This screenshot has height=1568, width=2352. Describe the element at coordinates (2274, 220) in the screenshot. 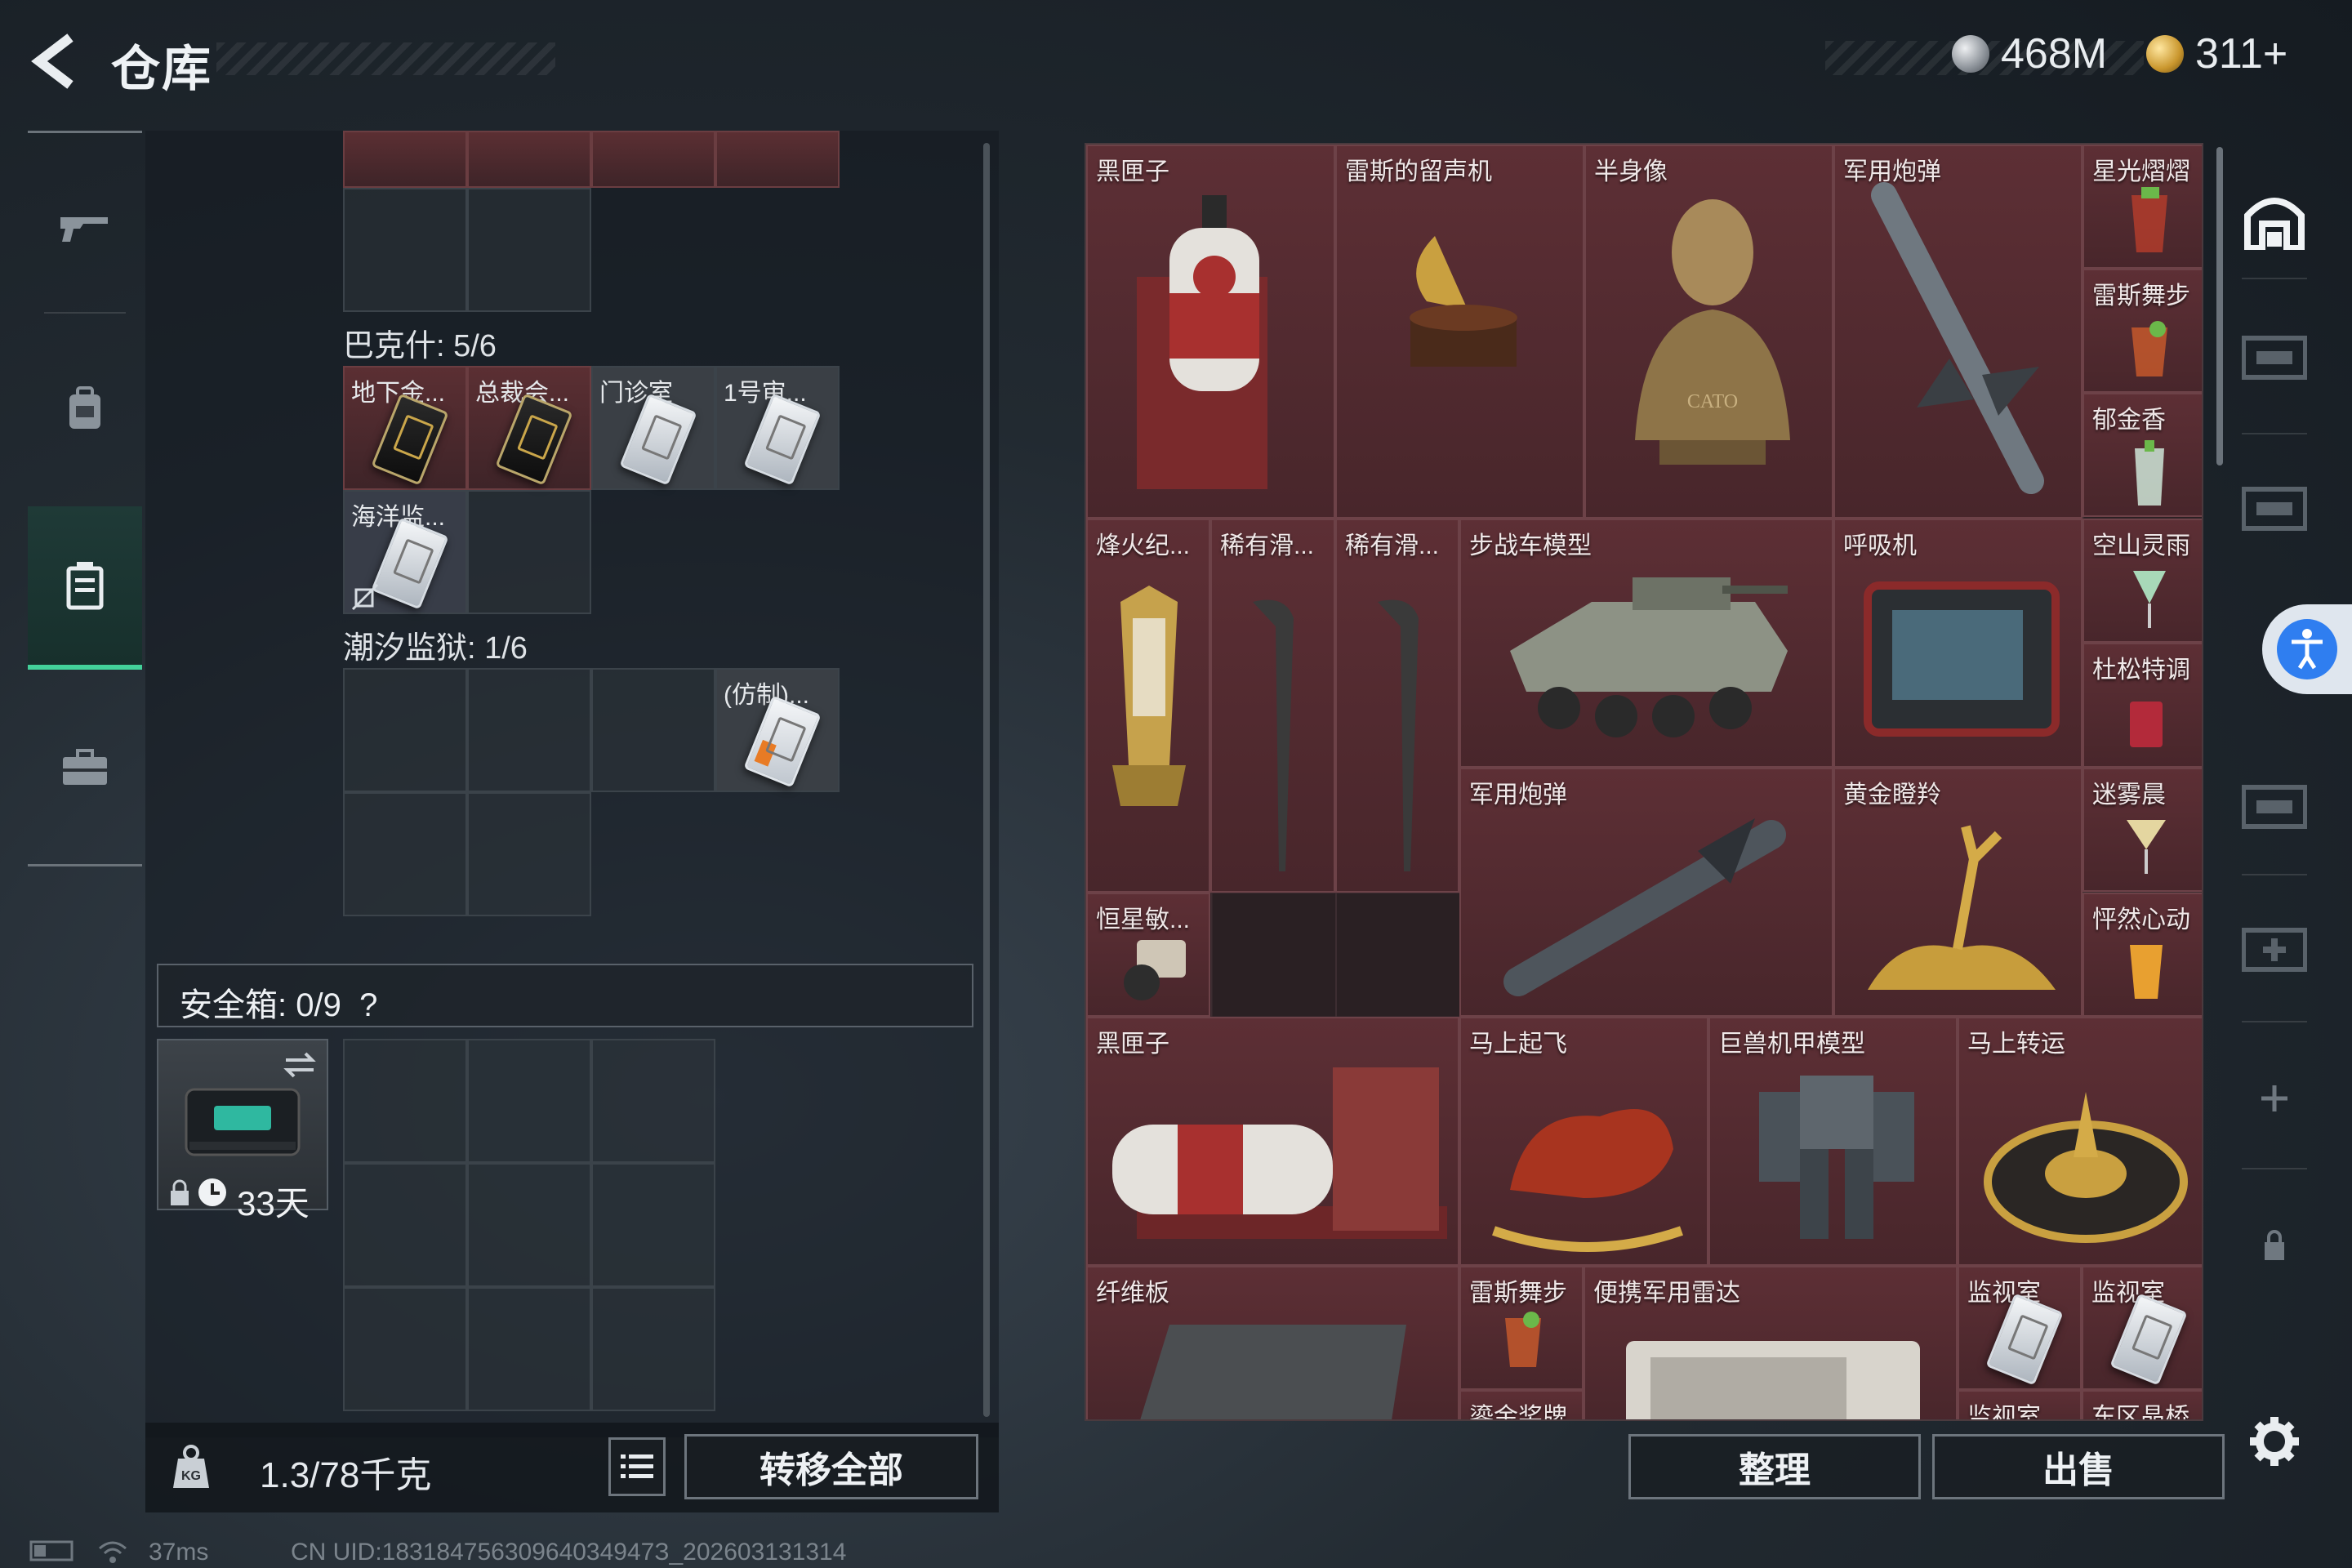

I see `warehouse-home-icon` at that location.